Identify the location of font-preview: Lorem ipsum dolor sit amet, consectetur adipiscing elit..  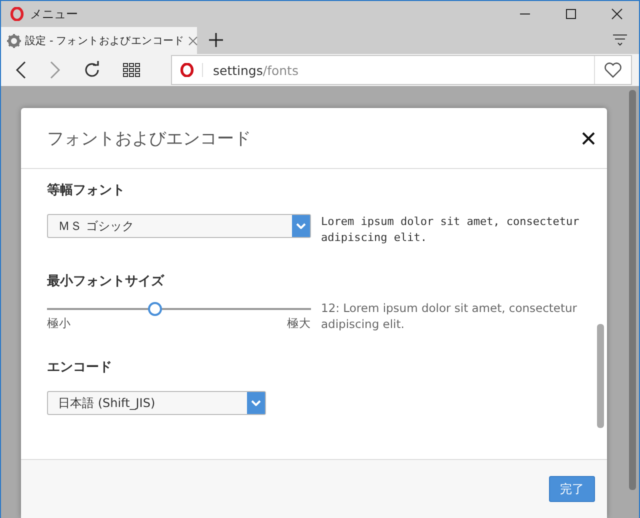
(450, 230).